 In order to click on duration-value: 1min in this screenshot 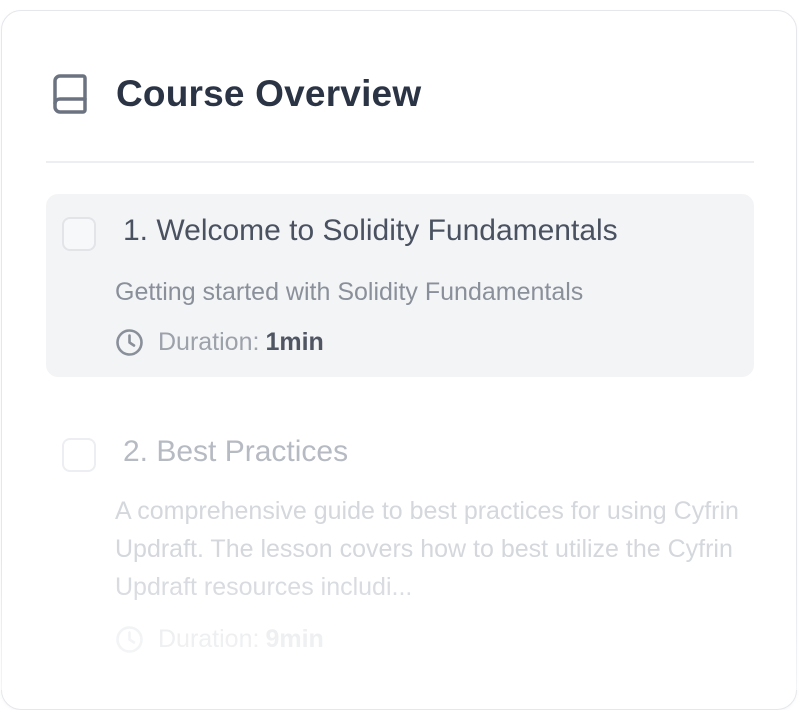, I will do `click(294, 341)`.